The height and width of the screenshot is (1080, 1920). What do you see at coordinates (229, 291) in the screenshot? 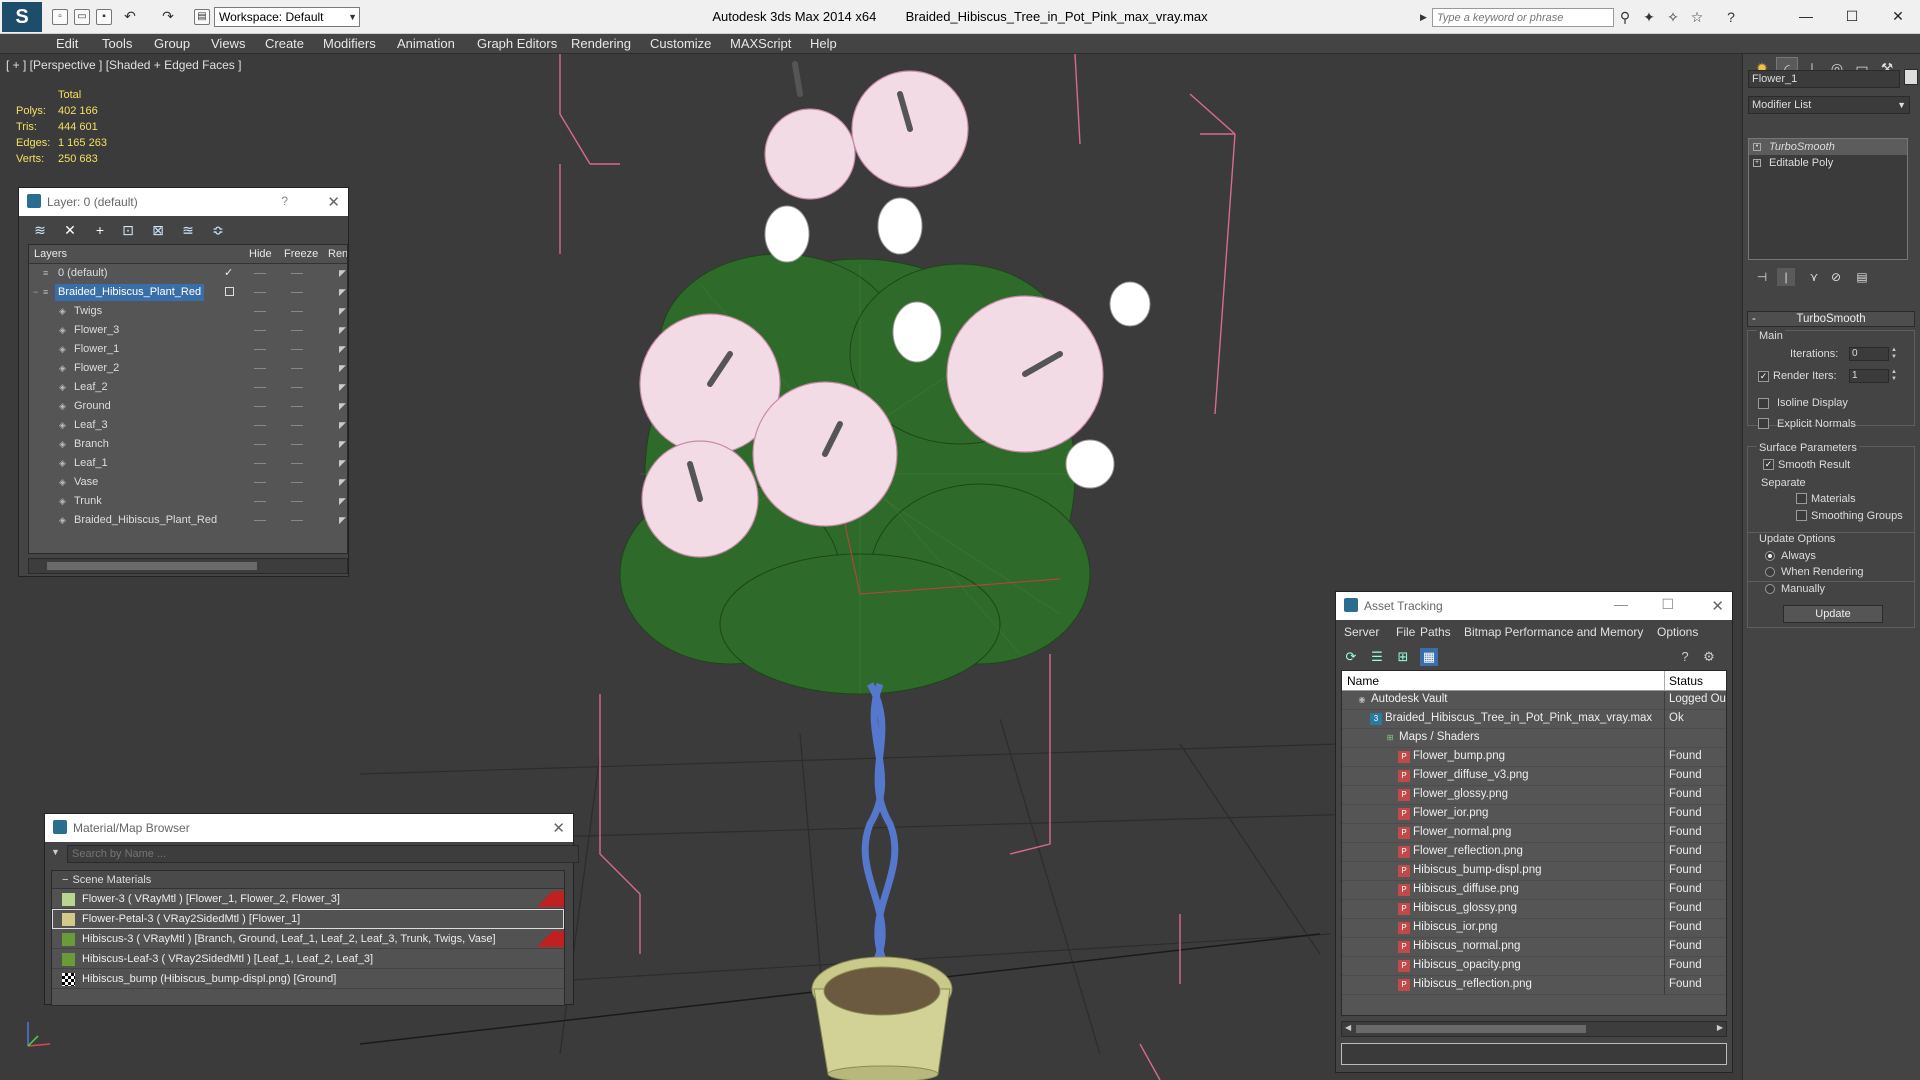
I see `set-active-layer-box` at bounding box center [229, 291].